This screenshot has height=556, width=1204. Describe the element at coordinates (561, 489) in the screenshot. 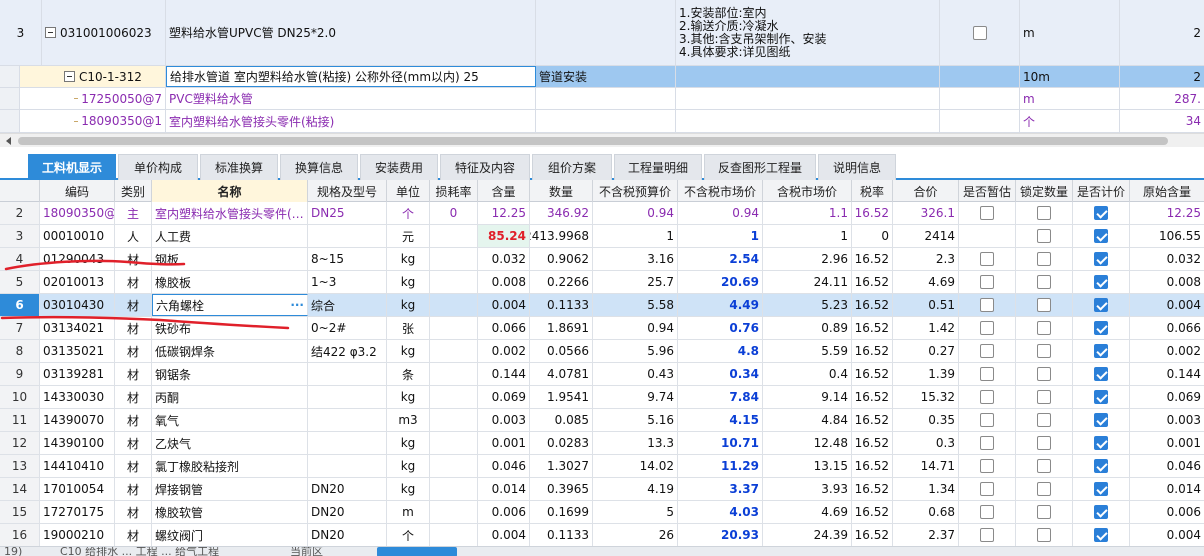

I see `cell-quantity: 0.3965` at that location.